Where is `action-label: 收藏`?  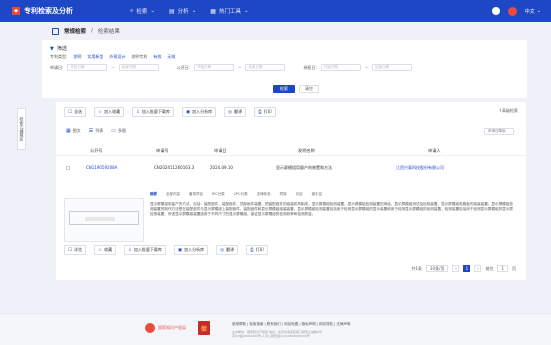 action-label: 收藏 is located at coordinates (108, 249).